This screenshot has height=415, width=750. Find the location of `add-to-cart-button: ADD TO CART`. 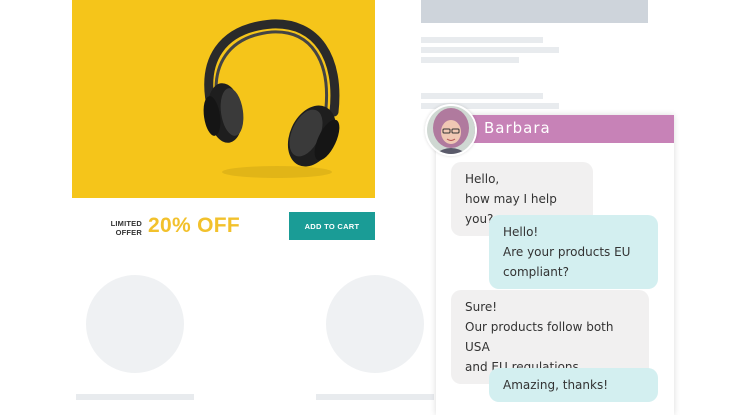

add-to-cart-button: ADD TO CART is located at coordinates (332, 226).